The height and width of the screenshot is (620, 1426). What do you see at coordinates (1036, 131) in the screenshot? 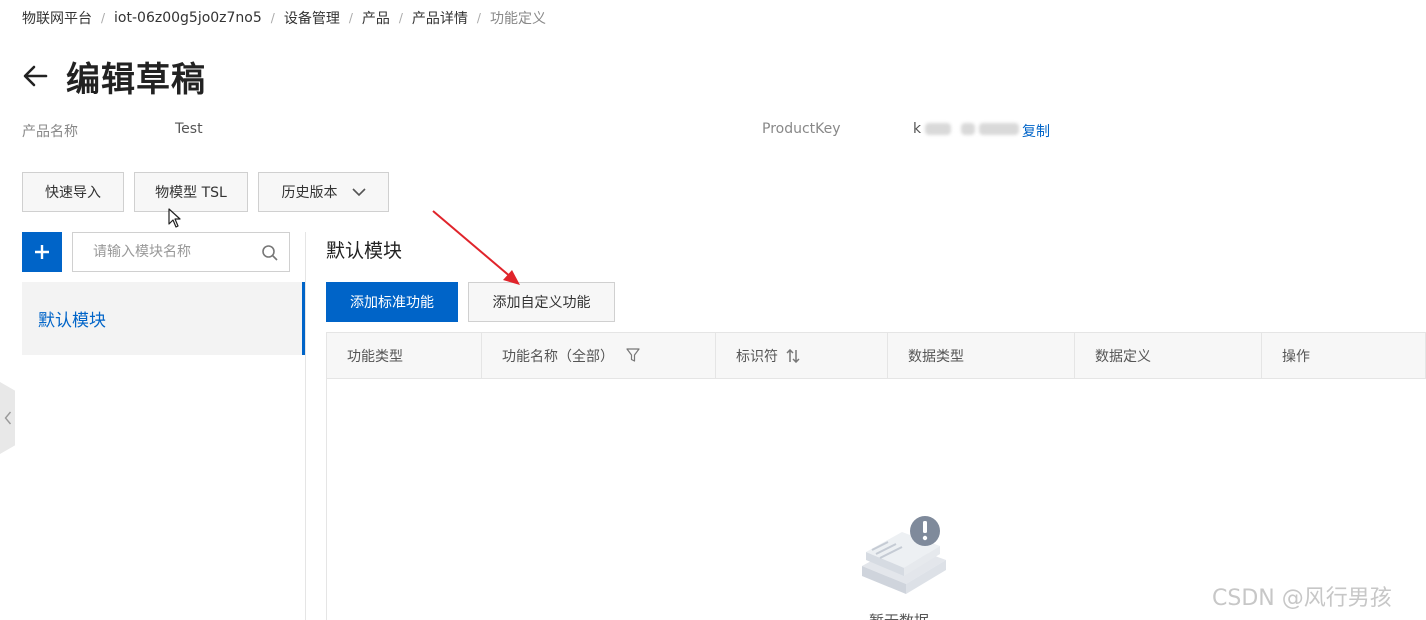
I see `copy-product-key-link: 复制` at bounding box center [1036, 131].